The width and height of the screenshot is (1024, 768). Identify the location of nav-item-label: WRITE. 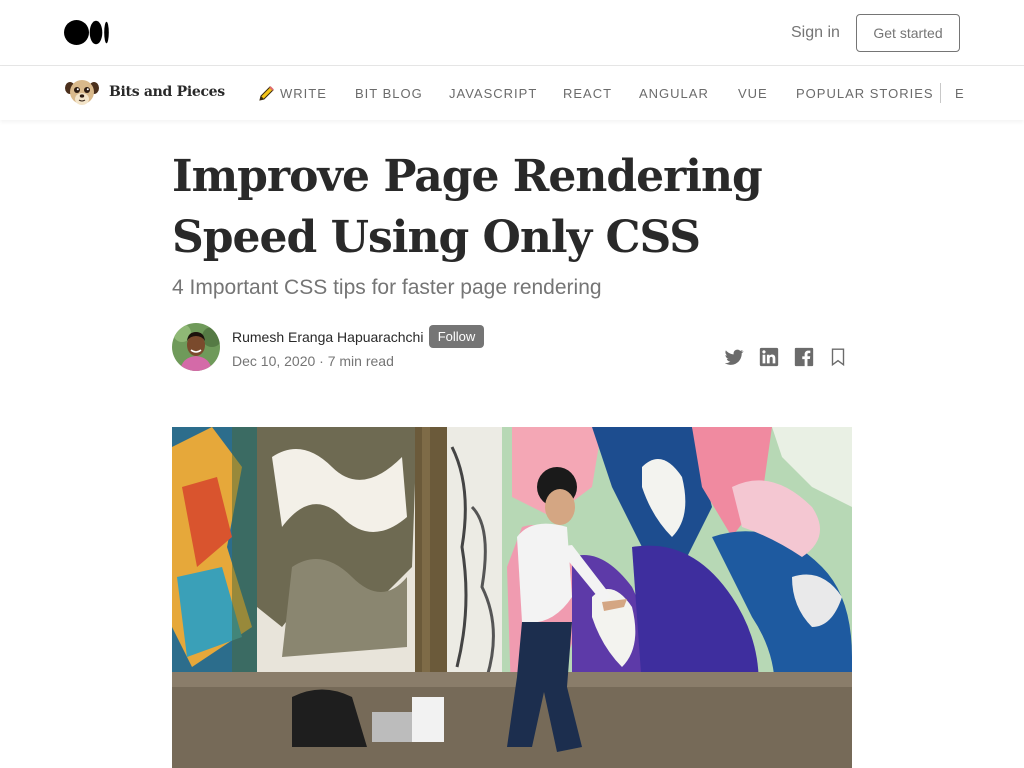
(303, 93).